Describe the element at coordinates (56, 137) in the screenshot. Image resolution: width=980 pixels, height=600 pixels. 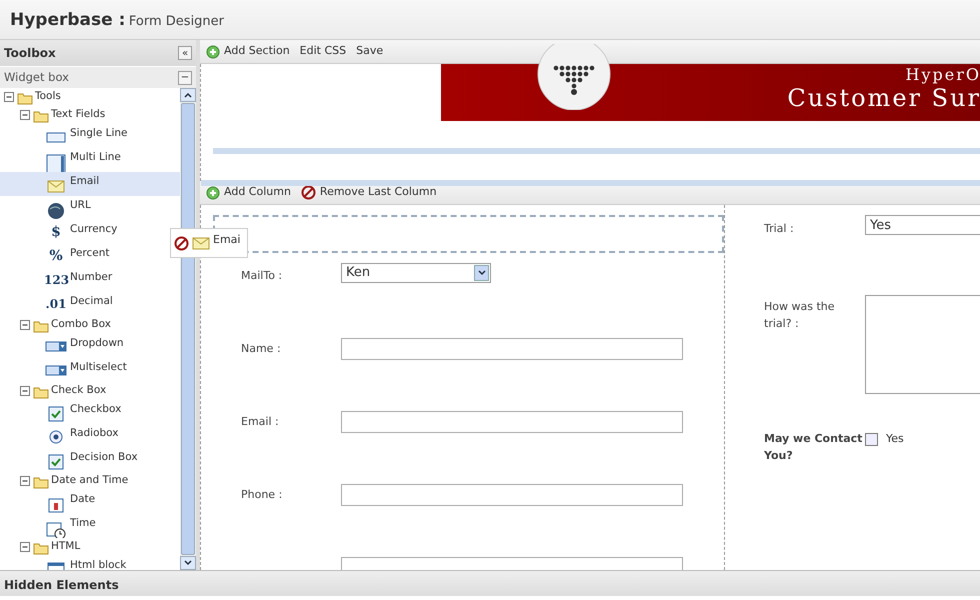
I see `text-field-icon` at that location.